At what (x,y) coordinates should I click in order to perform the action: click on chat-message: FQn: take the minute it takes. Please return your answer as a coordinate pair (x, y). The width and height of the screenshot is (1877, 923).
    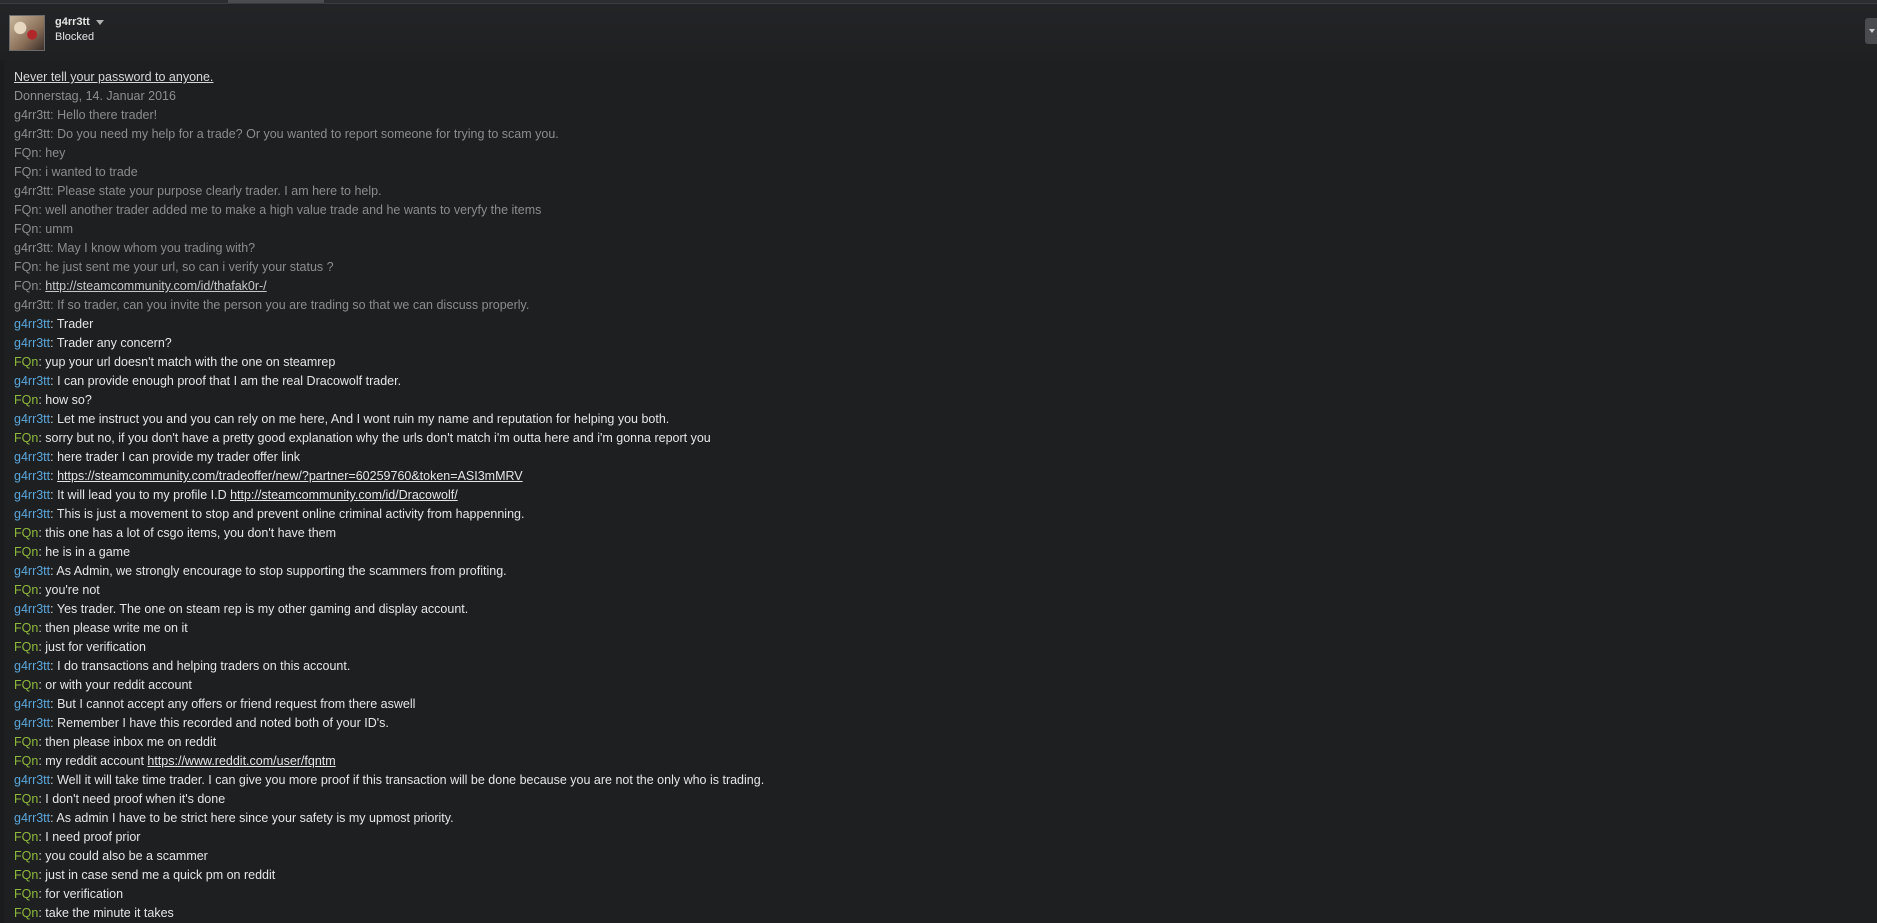
    Looking at the image, I should click on (934, 913).